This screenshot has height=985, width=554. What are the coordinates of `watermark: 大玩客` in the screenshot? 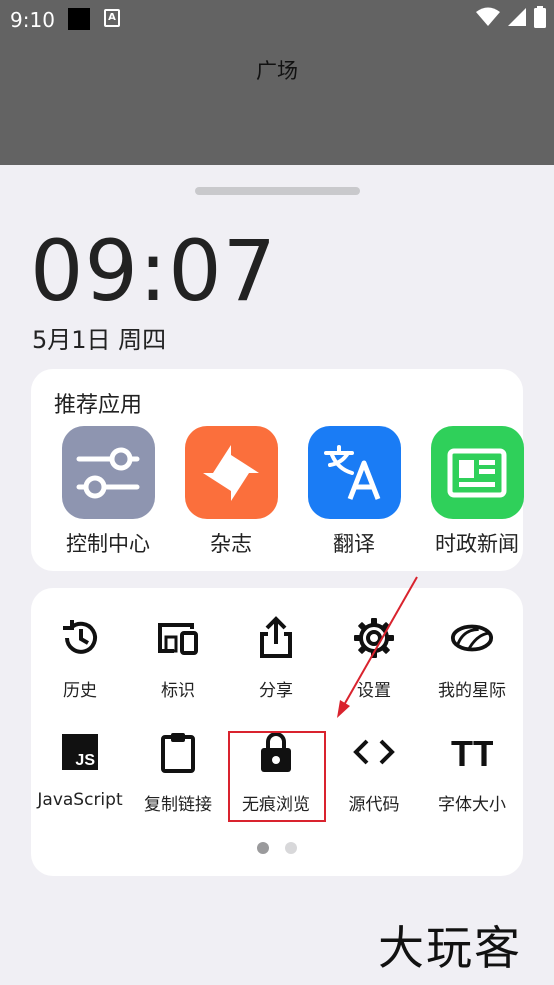 It's located at (450, 948).